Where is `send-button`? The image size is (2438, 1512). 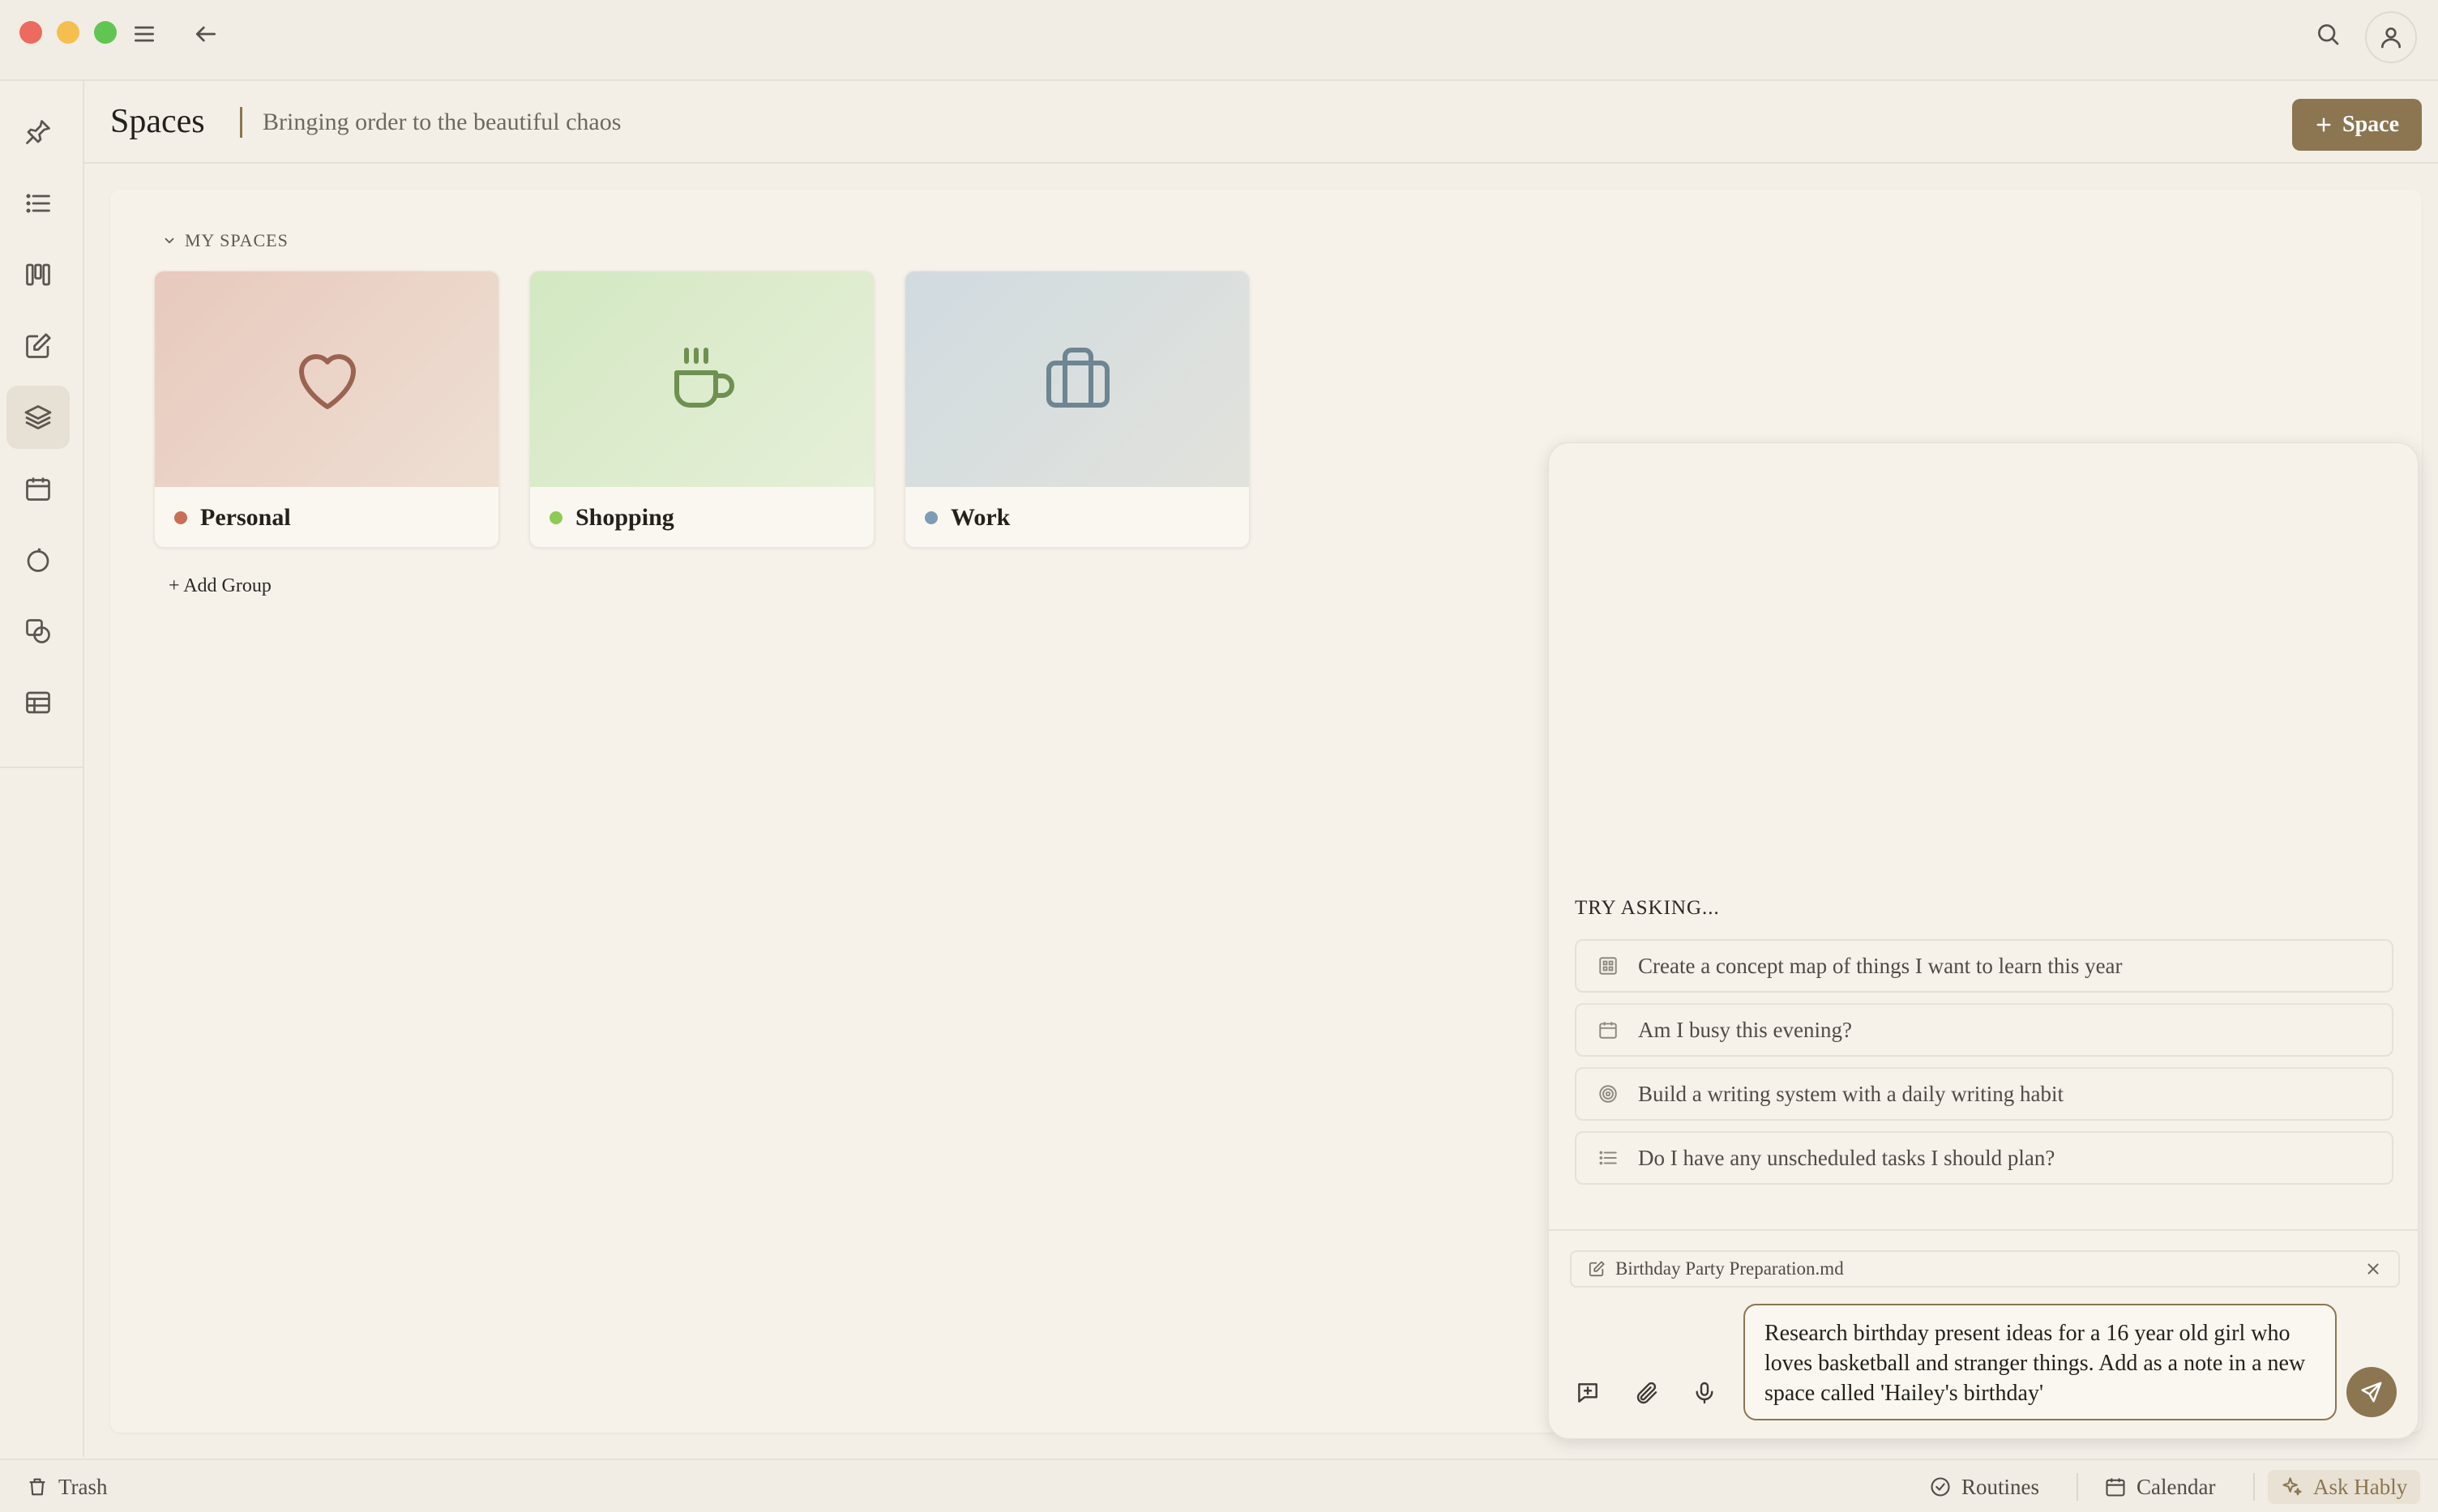
send-button is located at coordinates (2371, 1392).